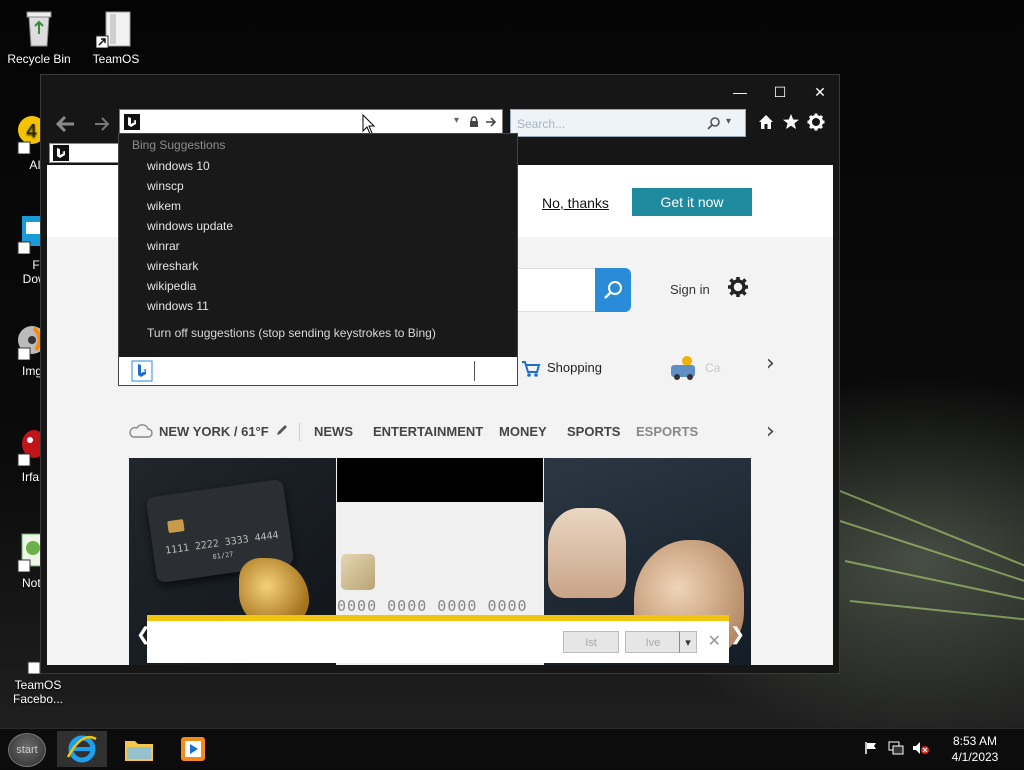 The width and height of the screenshot is (1024, 770). I want to click on suggestions-footer, so click(318, 371).